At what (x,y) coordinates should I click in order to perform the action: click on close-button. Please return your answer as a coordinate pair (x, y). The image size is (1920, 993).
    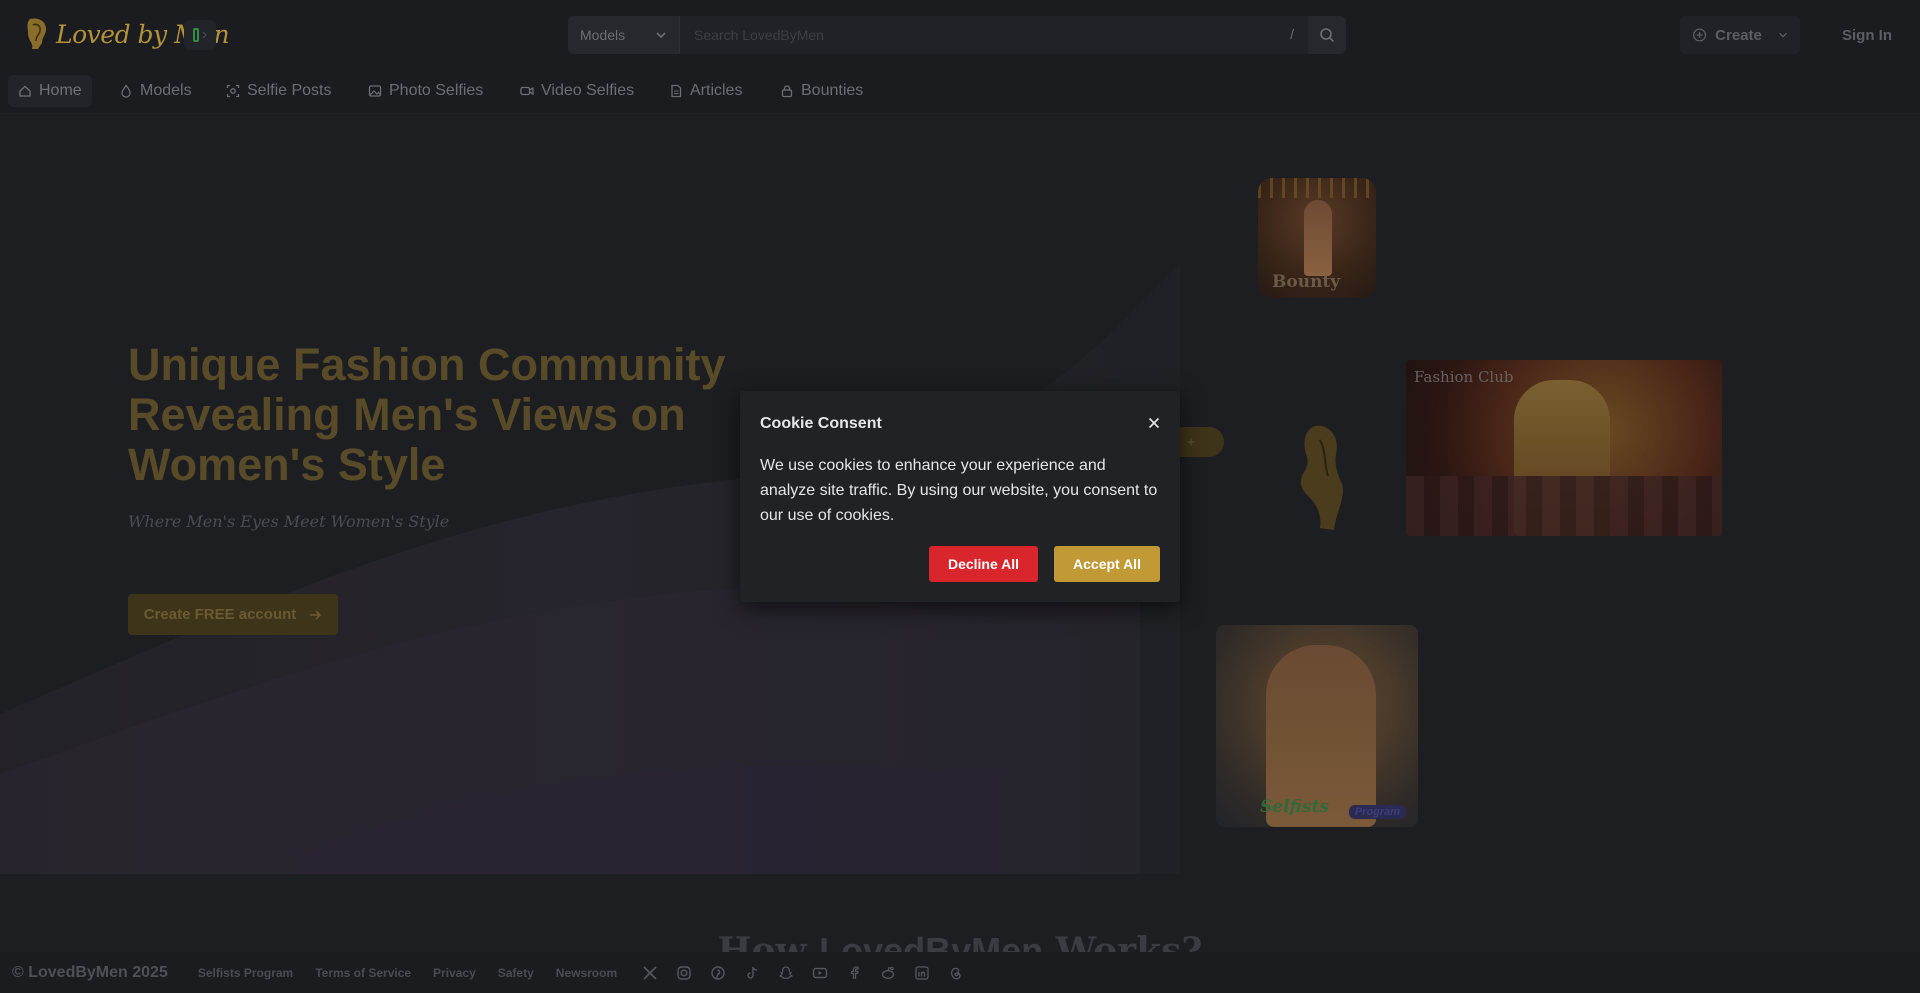
    Looking at the image, I should click on (1154, 423).